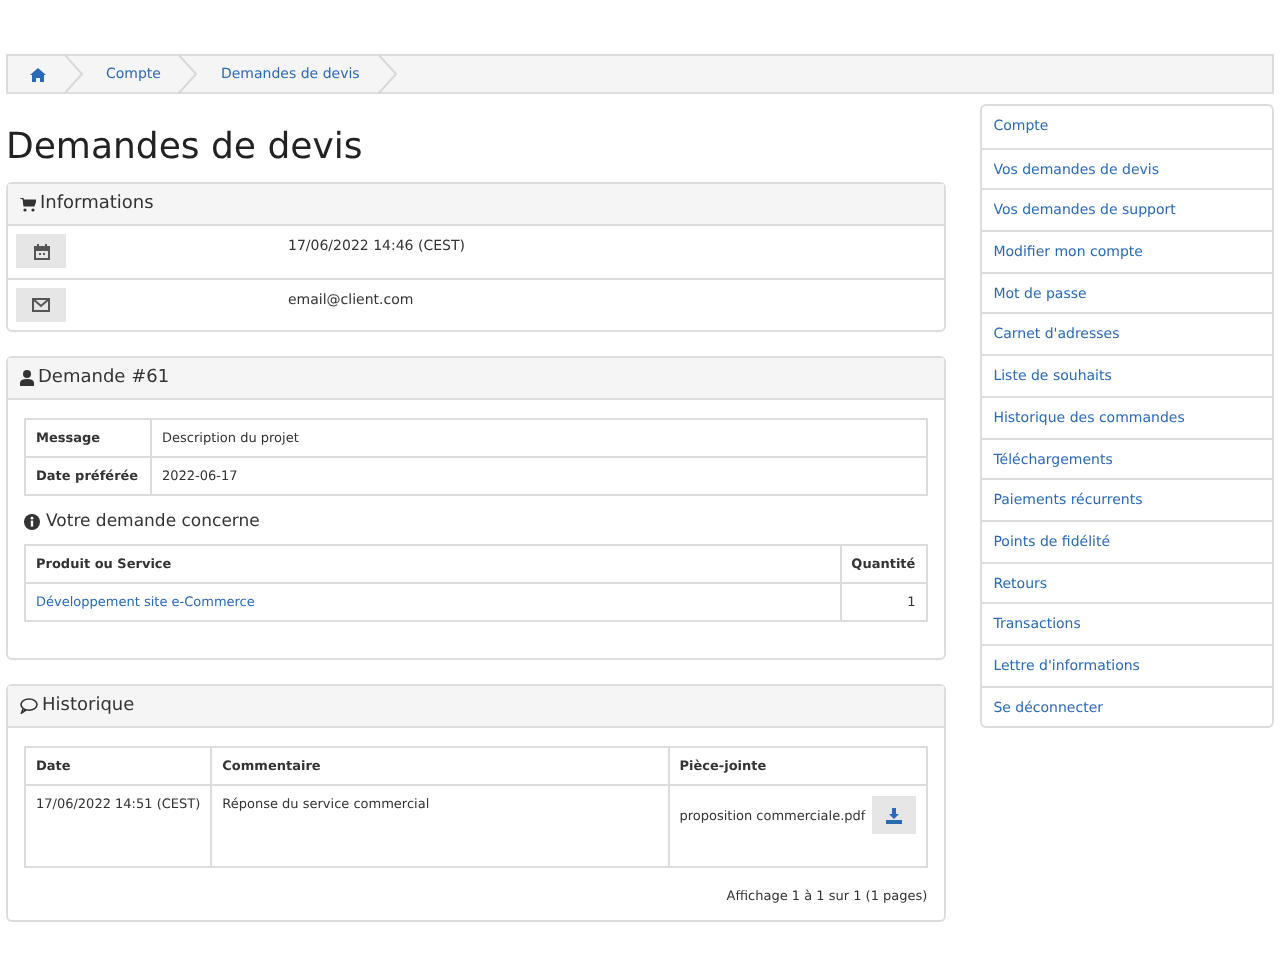  Describe the element at coordinates (32, 522) in the screenshot. I see `info-icon` at that location.